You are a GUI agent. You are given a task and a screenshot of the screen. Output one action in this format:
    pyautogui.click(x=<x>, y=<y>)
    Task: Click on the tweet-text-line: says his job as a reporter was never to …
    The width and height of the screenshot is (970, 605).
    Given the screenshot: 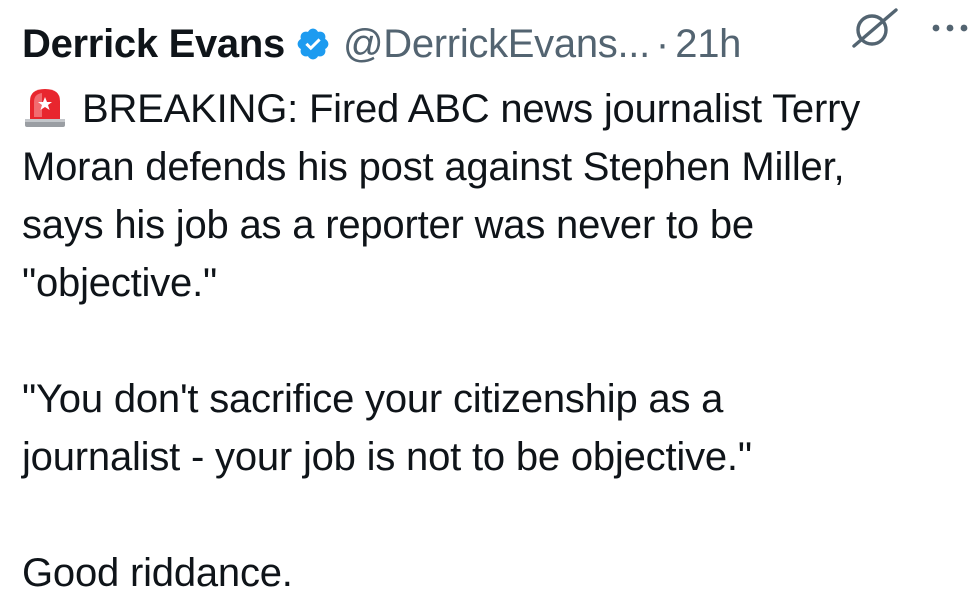 What is the action you would take?
    pyautogui.click(x=388, y=225)
    